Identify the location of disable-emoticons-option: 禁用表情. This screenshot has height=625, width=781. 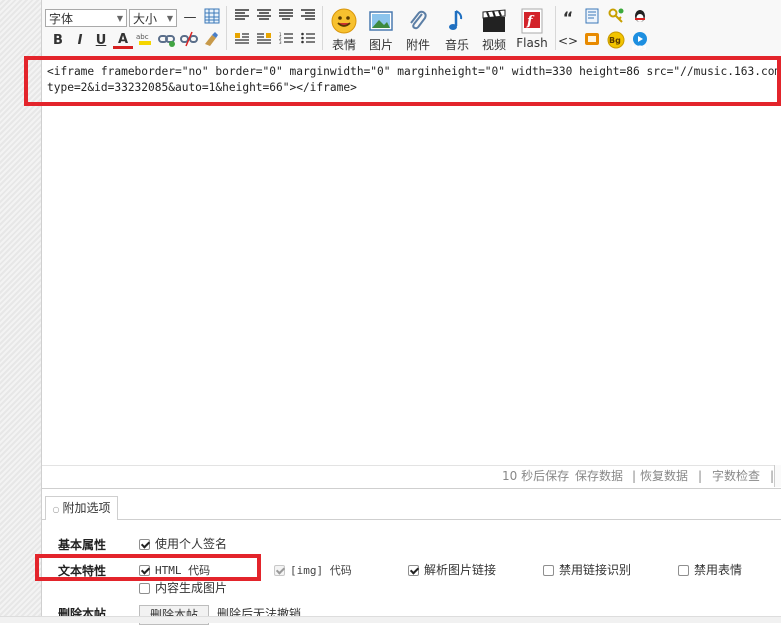
(710, 570).